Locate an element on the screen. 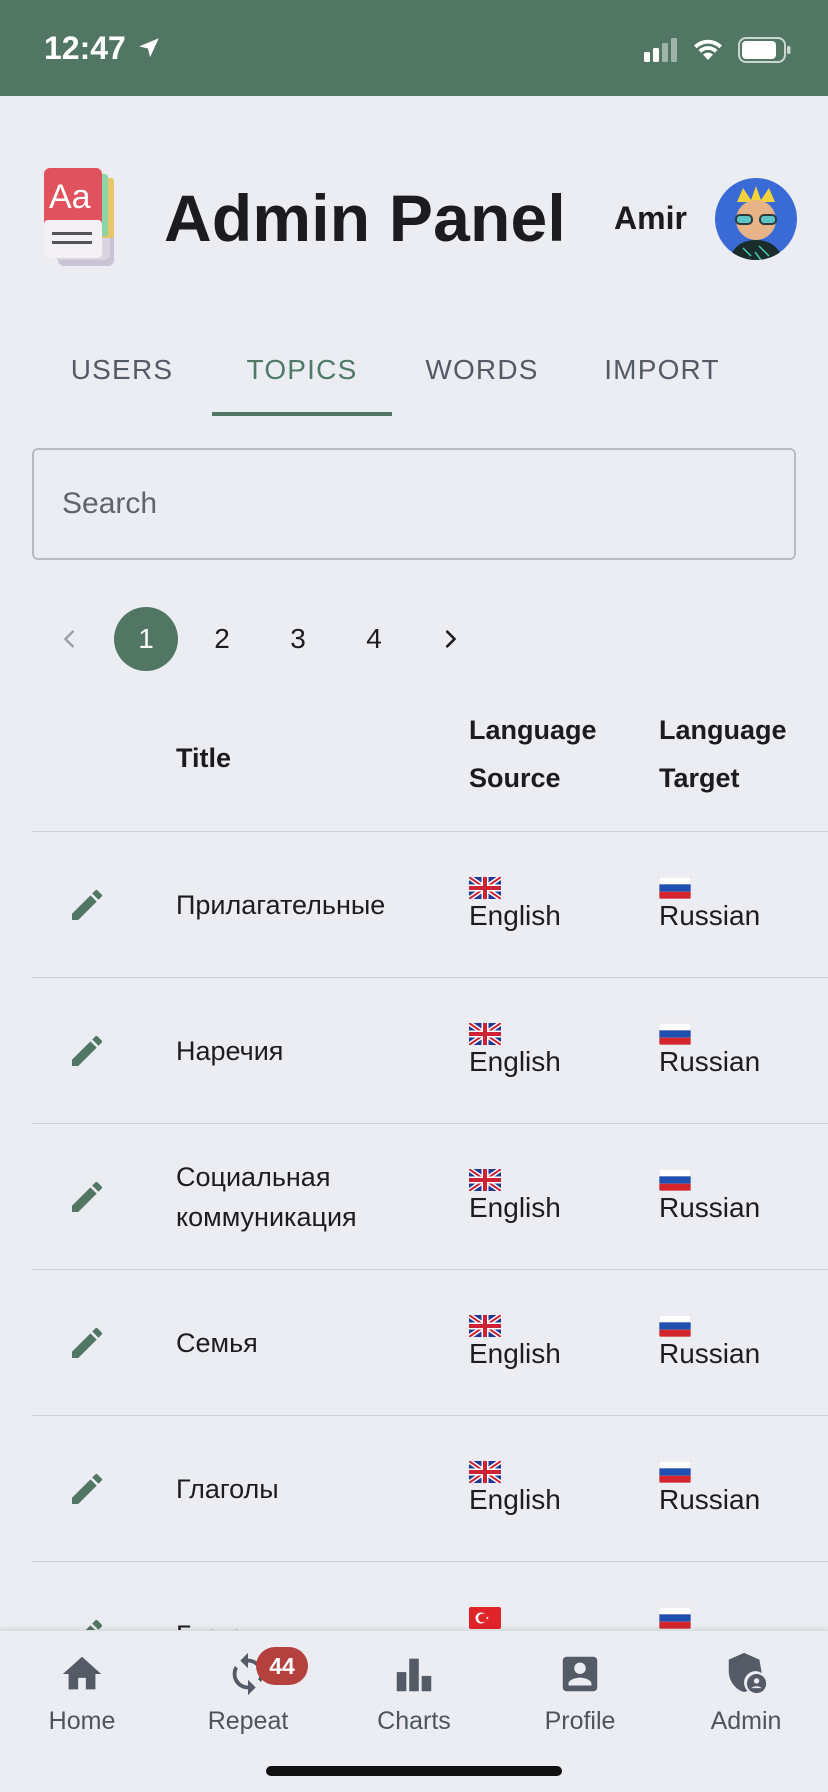  topic-title: Прилагательные is located at coordinates (311, 905).